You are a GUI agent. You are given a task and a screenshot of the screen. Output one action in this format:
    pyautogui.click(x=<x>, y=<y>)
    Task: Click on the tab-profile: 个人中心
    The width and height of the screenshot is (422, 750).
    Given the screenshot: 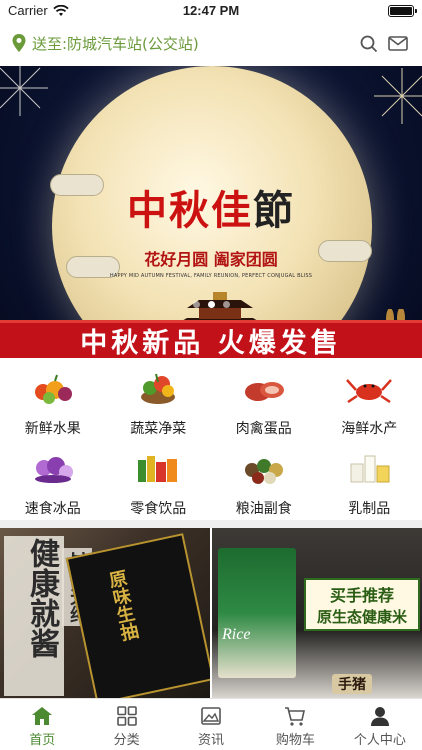 What is the action you would take?
    pyautogui.click(x=380, y=724)
    